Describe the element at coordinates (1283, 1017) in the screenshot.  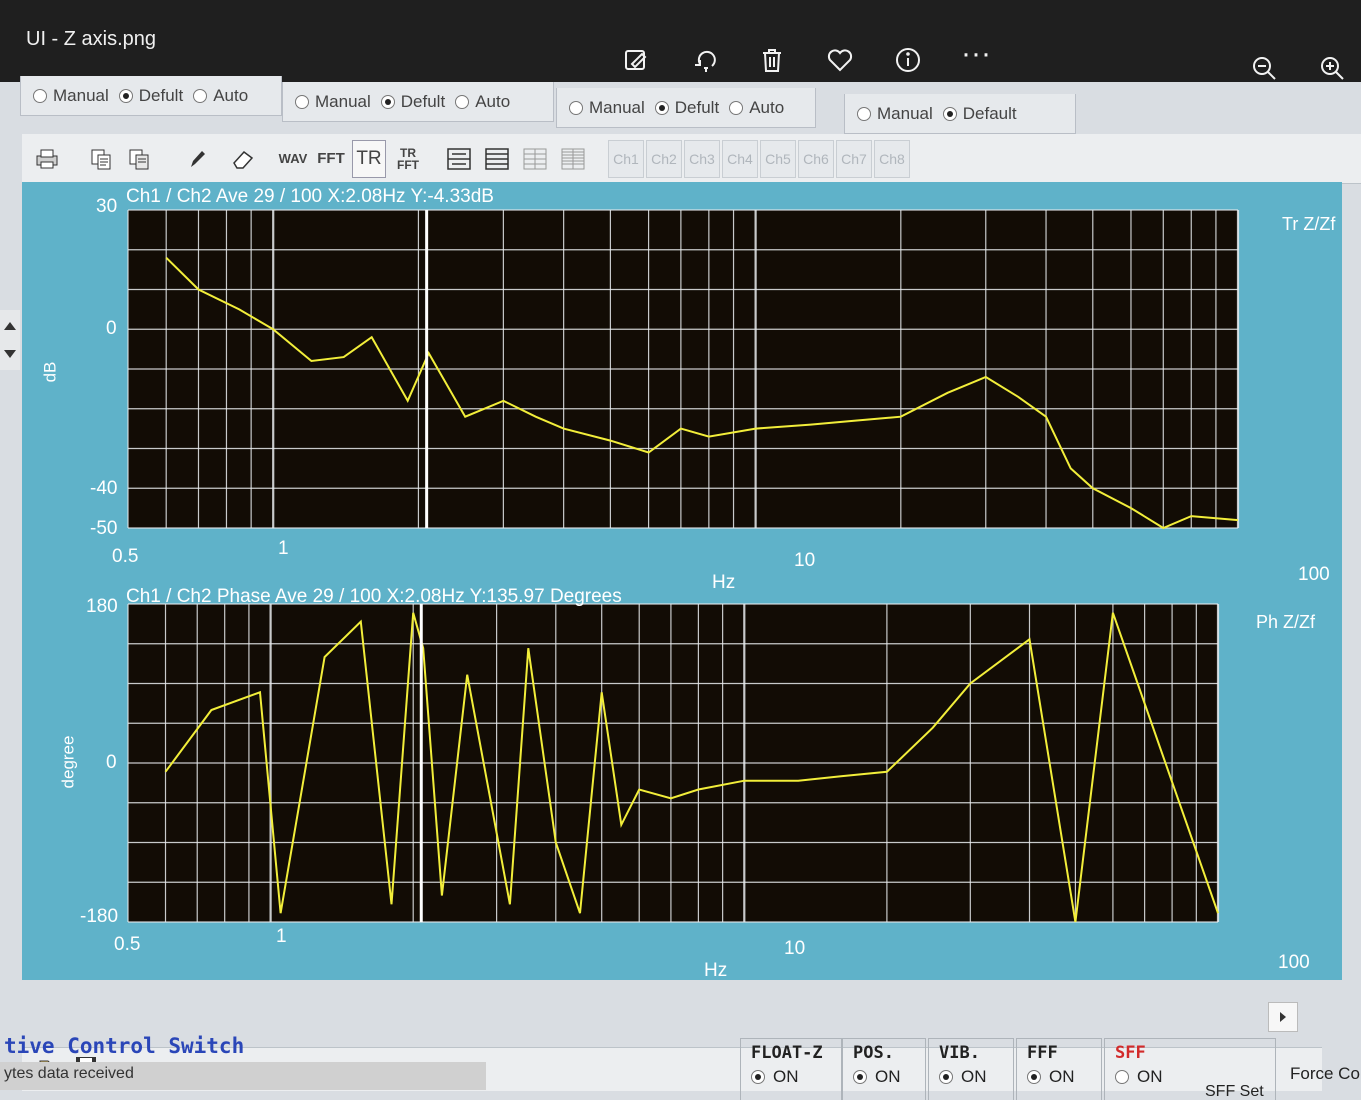
I see `scroll-right-icon` at that location.